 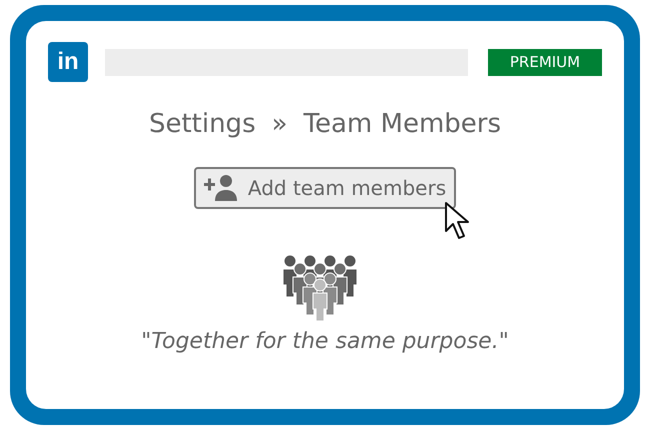 What do you see at coordinates (280, 124) in the screenshot?
I see `breadcrumb-text: »` at bounding box center [280, 124].